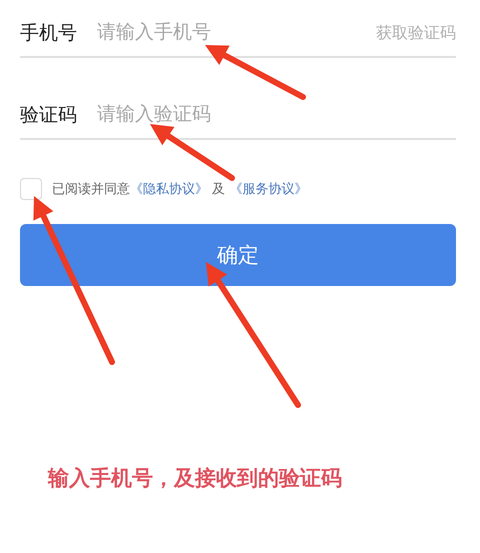 The height and width of the screenshot is (553, 480). What do you see at coordinates (238, 255) in the screenshot?
I see `confirm-button: 确定` at bounding box center [238, 255].